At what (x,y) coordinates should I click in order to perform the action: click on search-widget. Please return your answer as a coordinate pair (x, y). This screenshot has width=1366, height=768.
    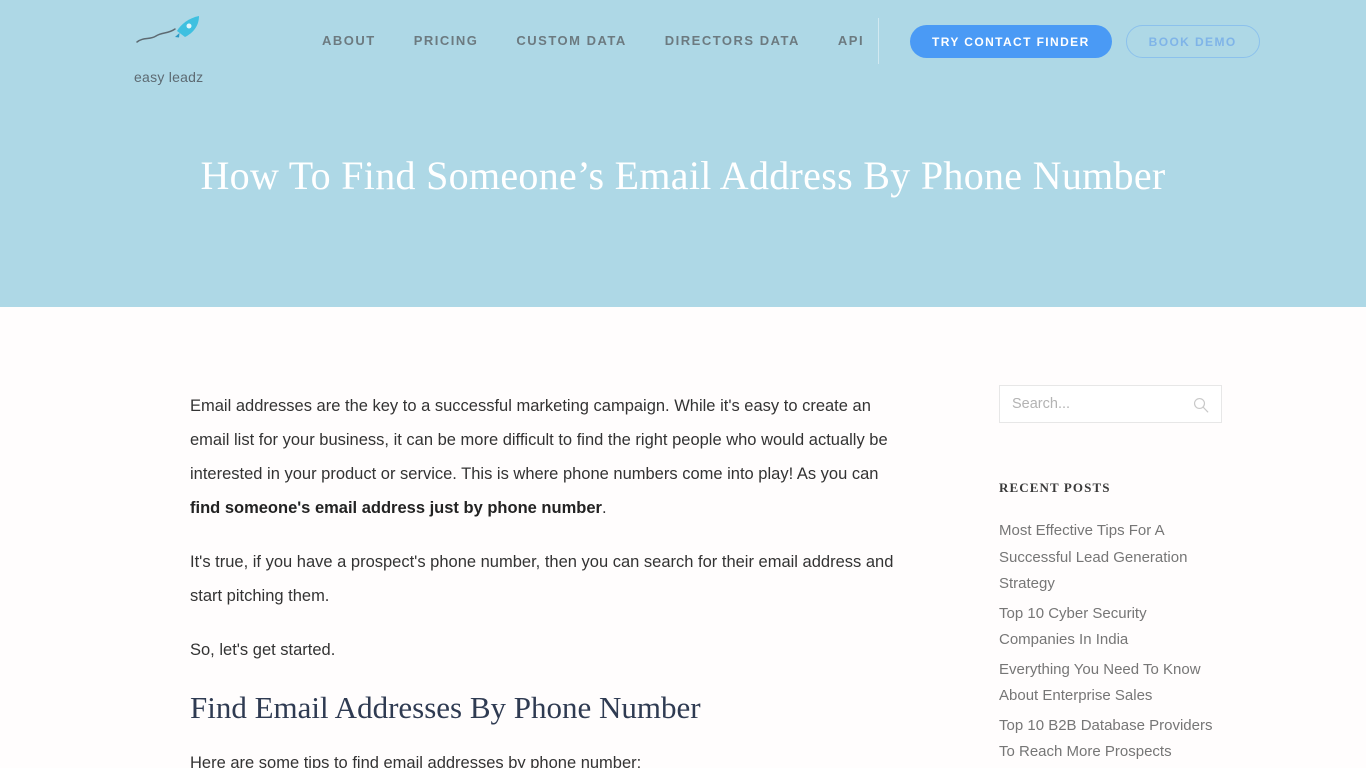
    Looking at the image, I should click on (1110, 404).